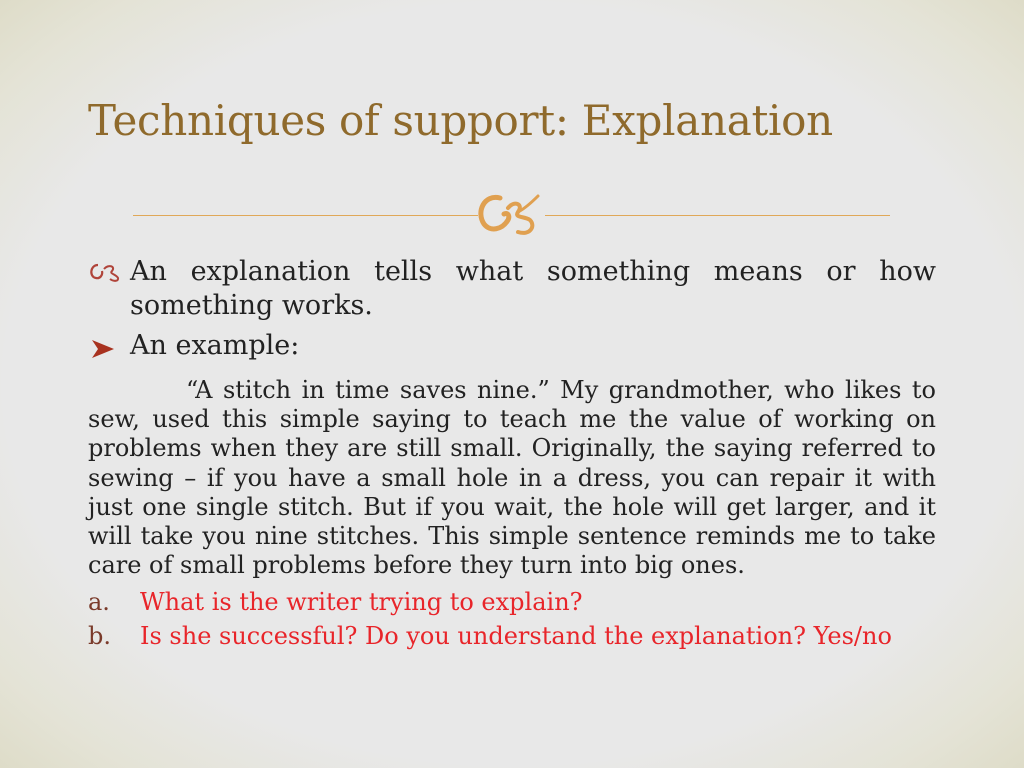  Describe the element at coordinates (460, 120) in the screenshot. I see `slide-title: Techniques of support: Explanation` at that location.